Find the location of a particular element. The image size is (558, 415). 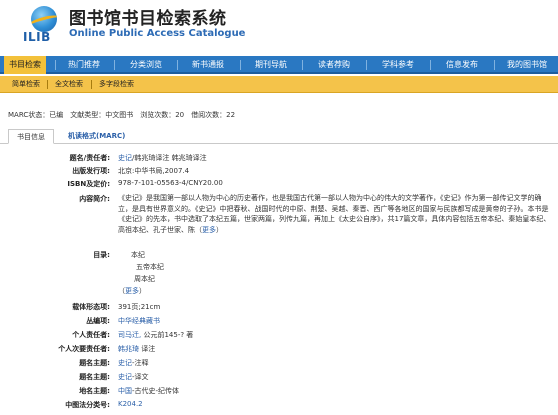

author-label: 个人责任者: is located at coordinates (91, 335).